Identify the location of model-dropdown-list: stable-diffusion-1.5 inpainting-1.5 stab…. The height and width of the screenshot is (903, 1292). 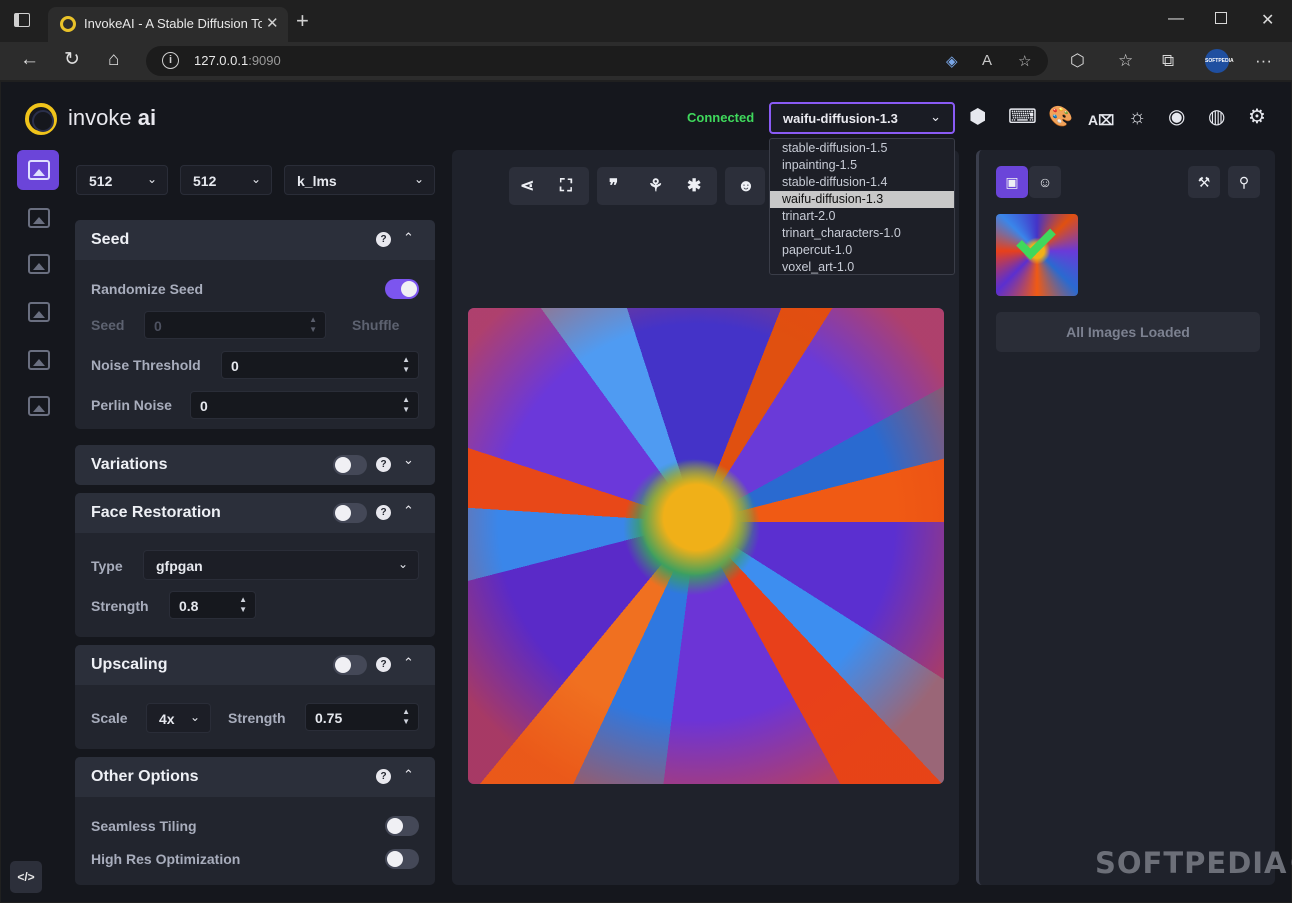
(862, 206).